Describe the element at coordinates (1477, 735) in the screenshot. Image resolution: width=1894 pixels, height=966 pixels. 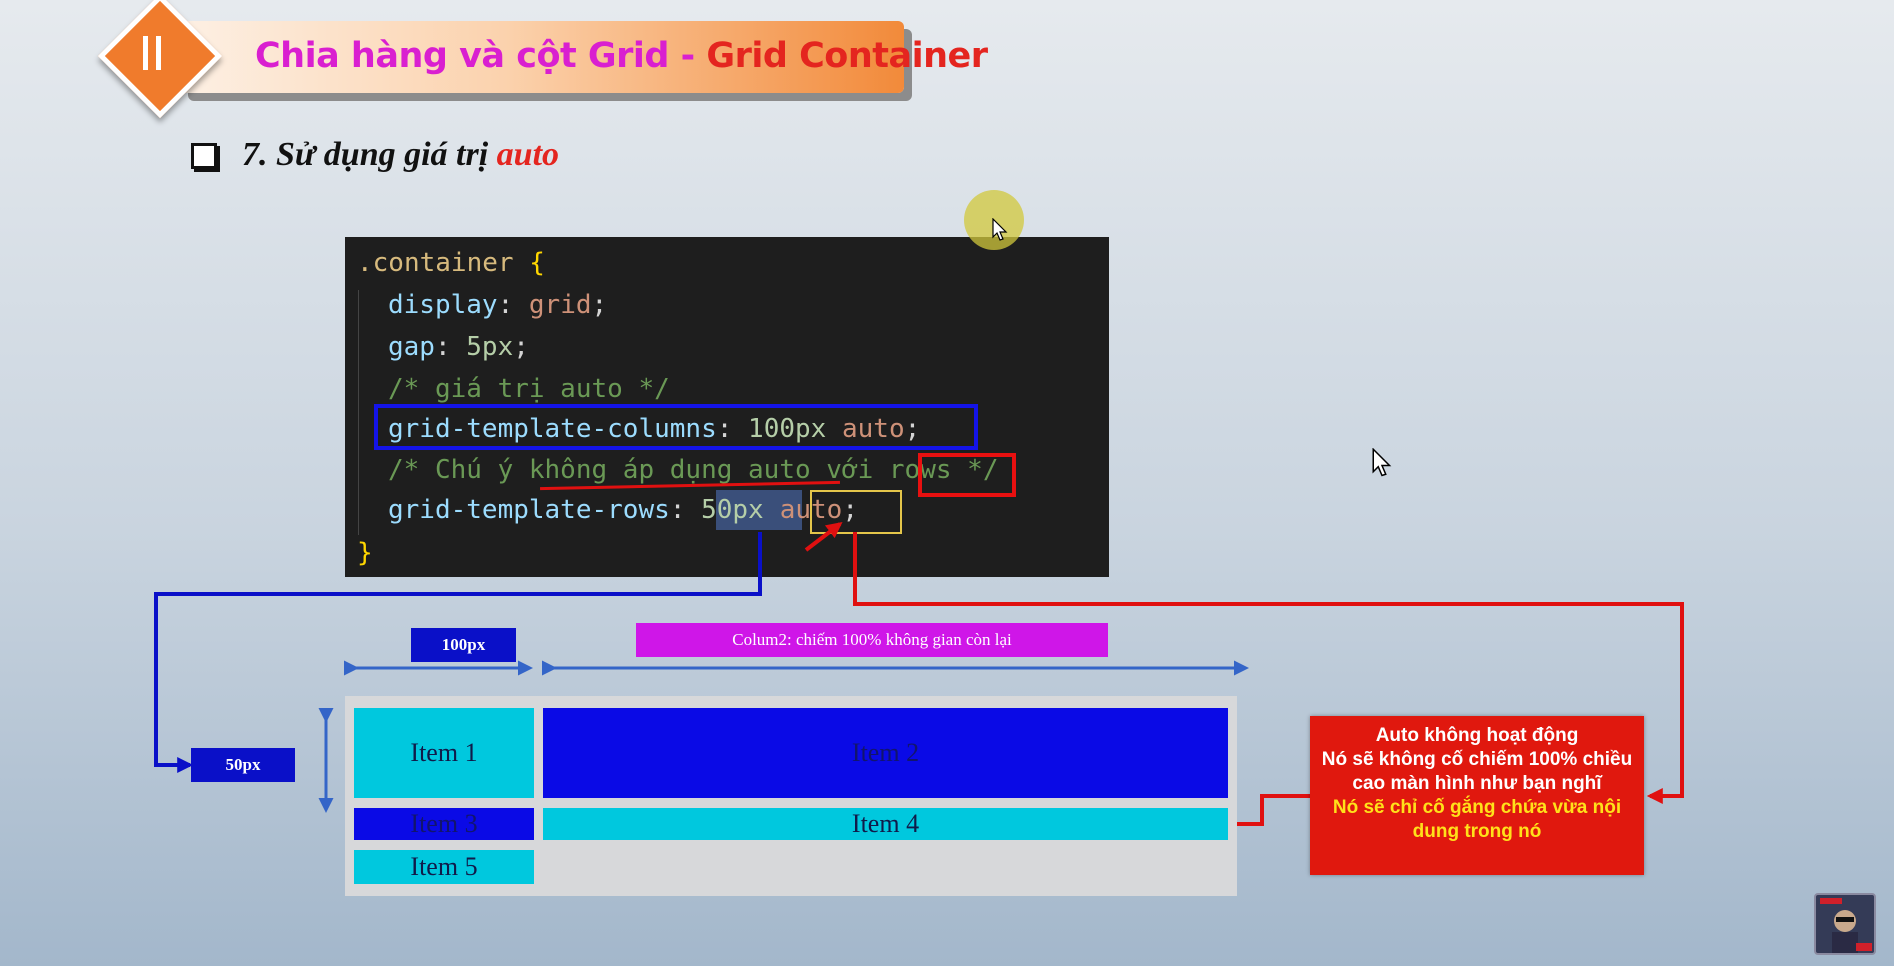
I see `note-line-1: Auto không hoạt động` at that location.